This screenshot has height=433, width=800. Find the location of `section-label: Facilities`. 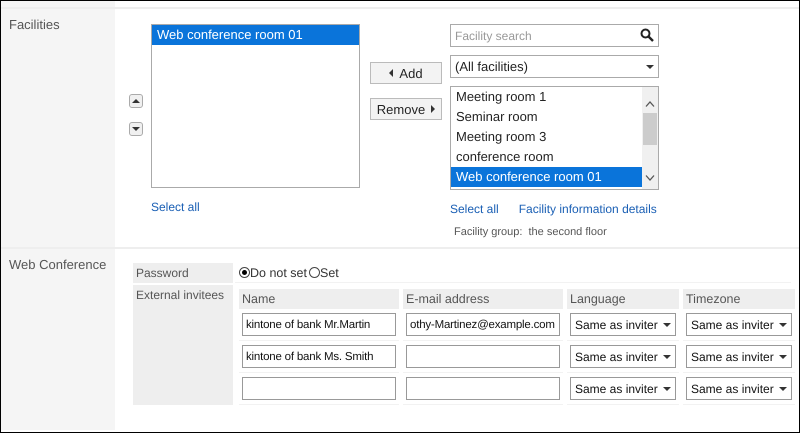

section-label: Facilities is located at coordinates (34, 24).